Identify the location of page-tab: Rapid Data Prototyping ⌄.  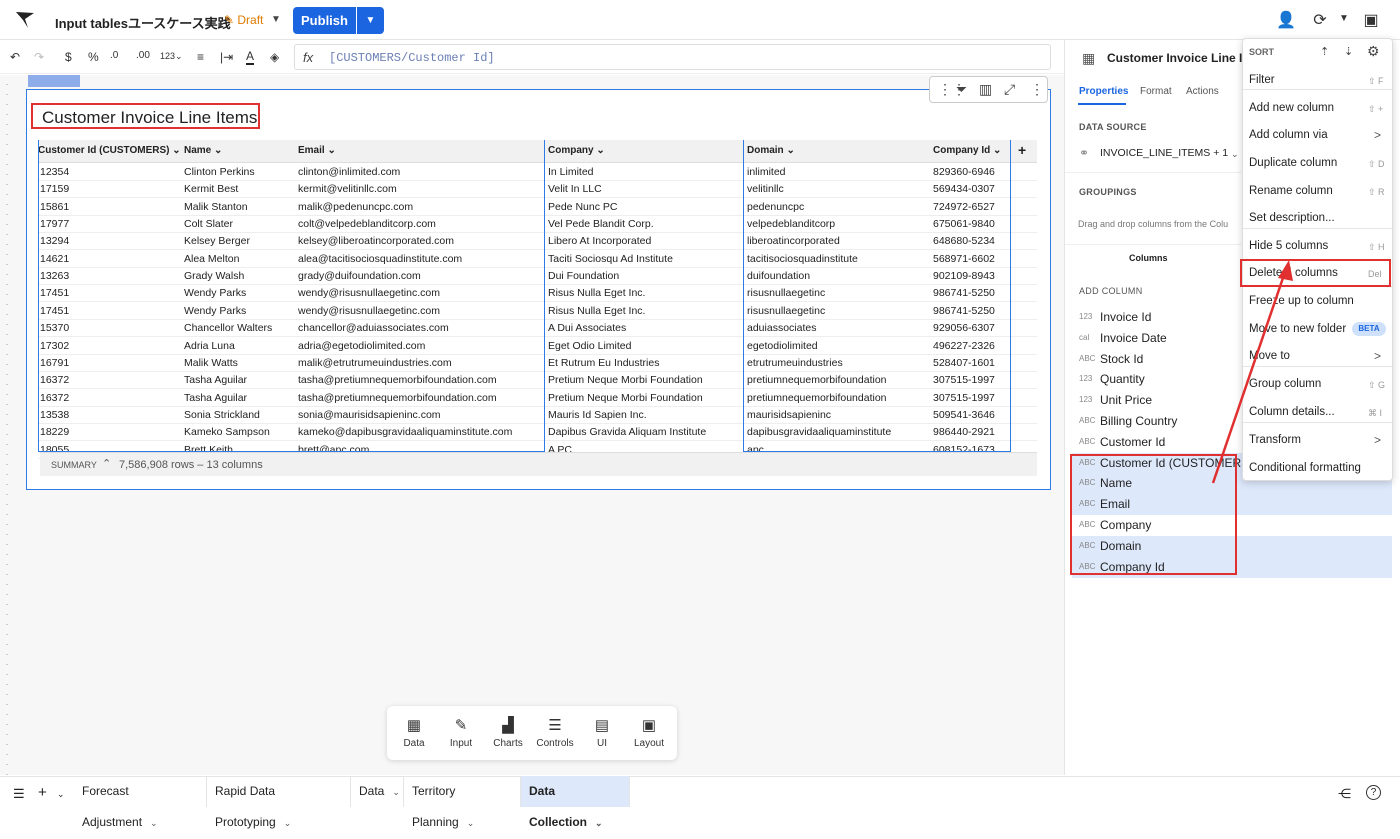
(279, 802).